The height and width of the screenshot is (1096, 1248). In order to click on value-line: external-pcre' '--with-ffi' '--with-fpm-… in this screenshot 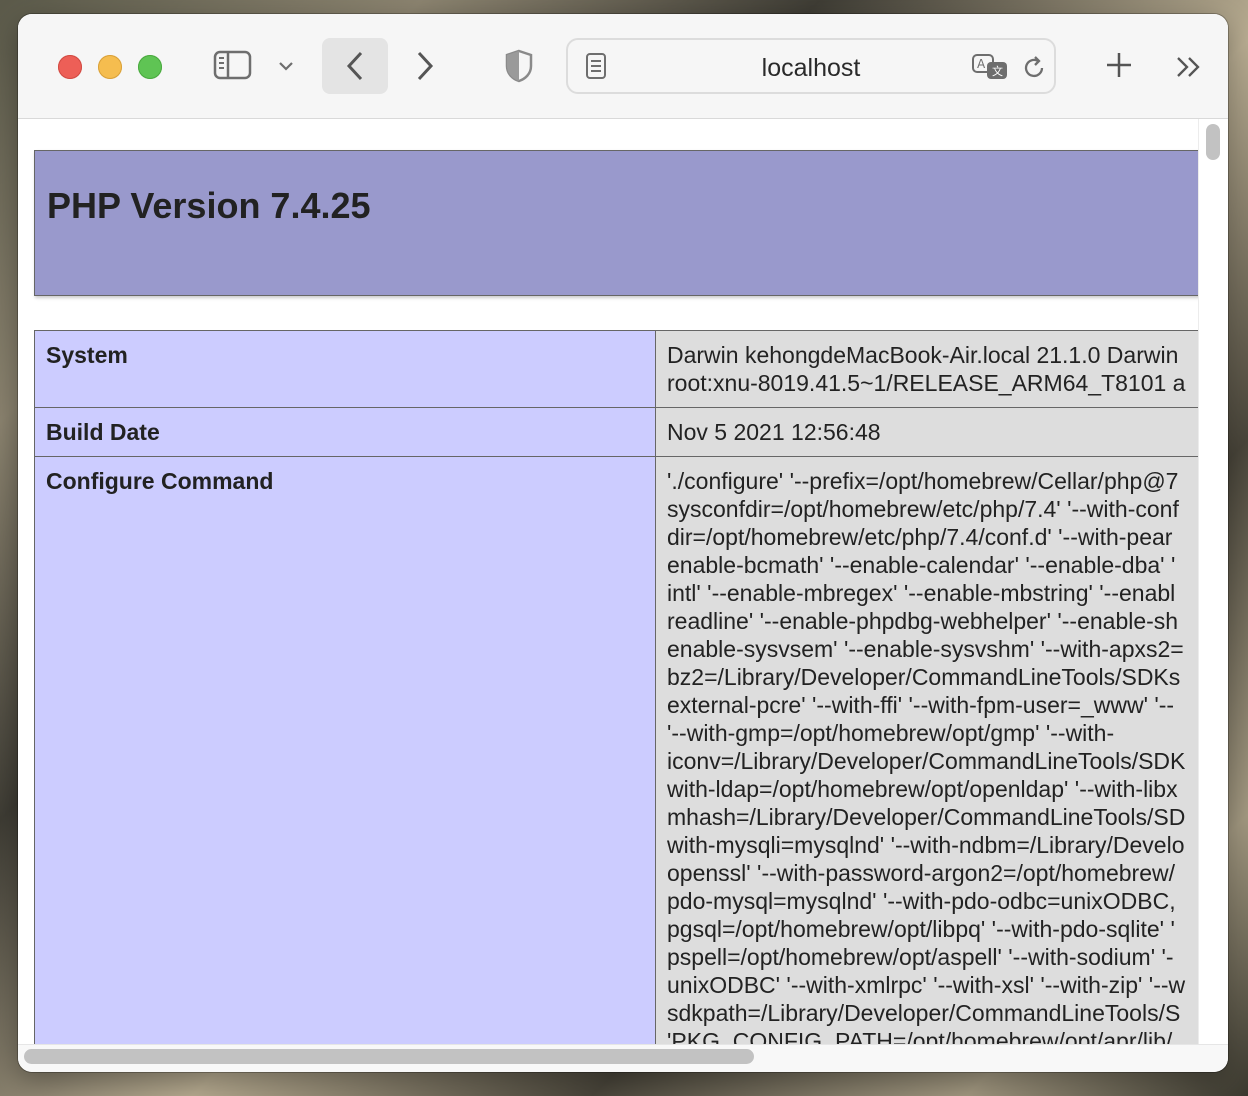, I will do `click(921, 705)`.